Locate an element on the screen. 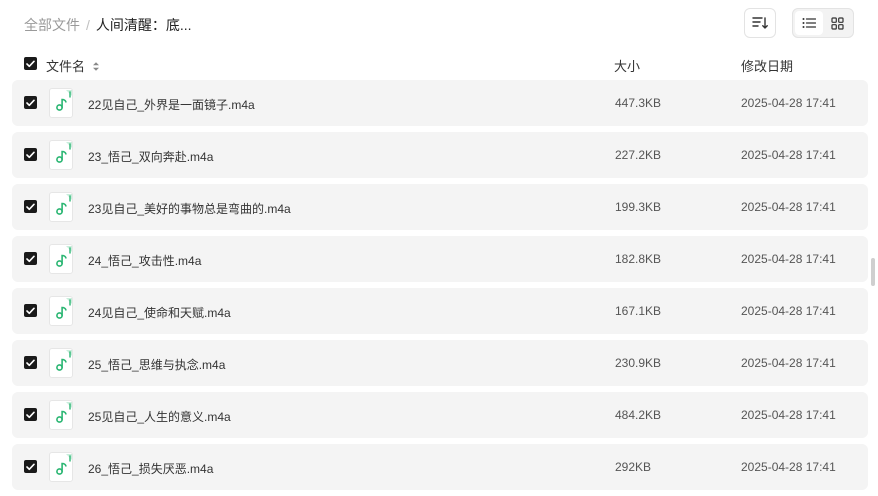 The width and height of the screenshot is (878, 496). grid-view-button is located at coordinates (837, 23).